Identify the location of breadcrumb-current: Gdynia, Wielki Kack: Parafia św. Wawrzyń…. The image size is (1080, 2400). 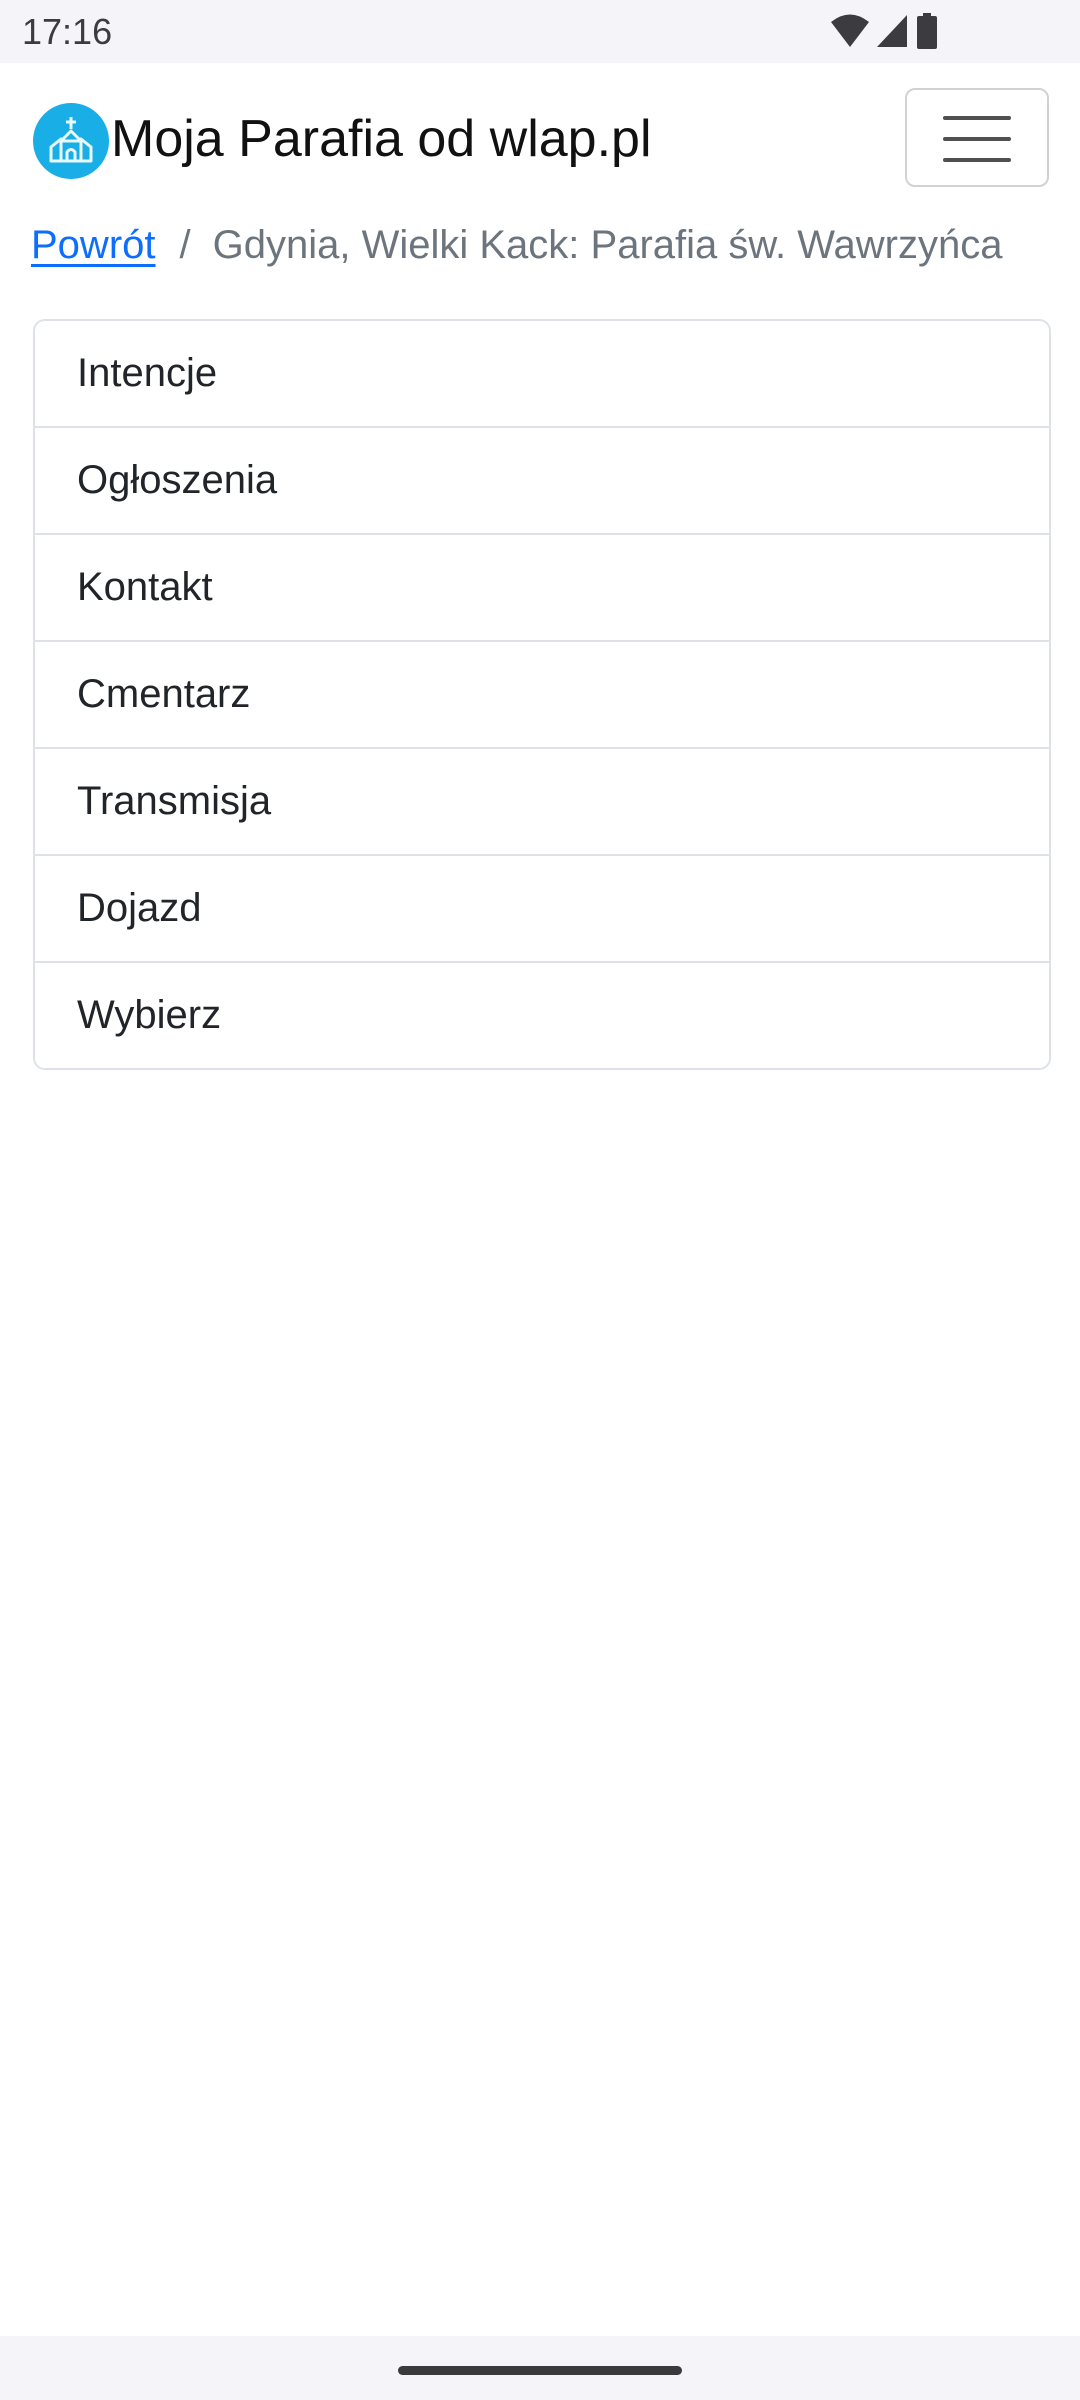
(607, 245).